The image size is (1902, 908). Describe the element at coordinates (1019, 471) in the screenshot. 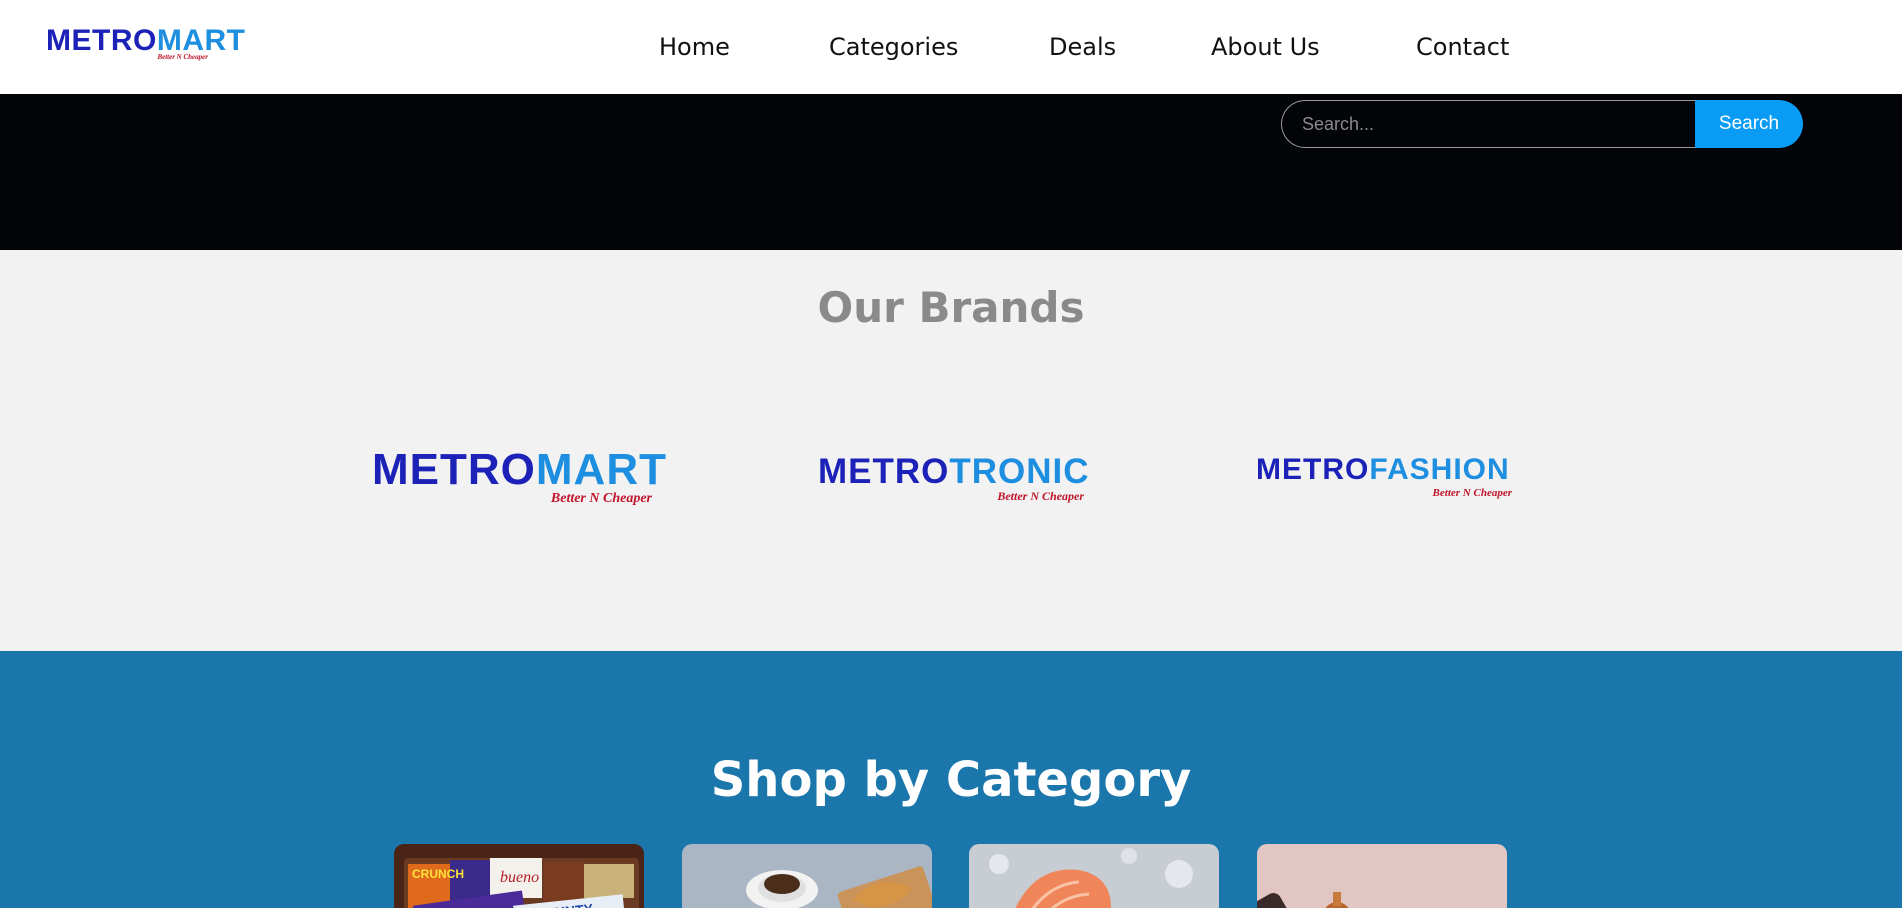

I see `brand-part-tronic: TRONIC` at that location.